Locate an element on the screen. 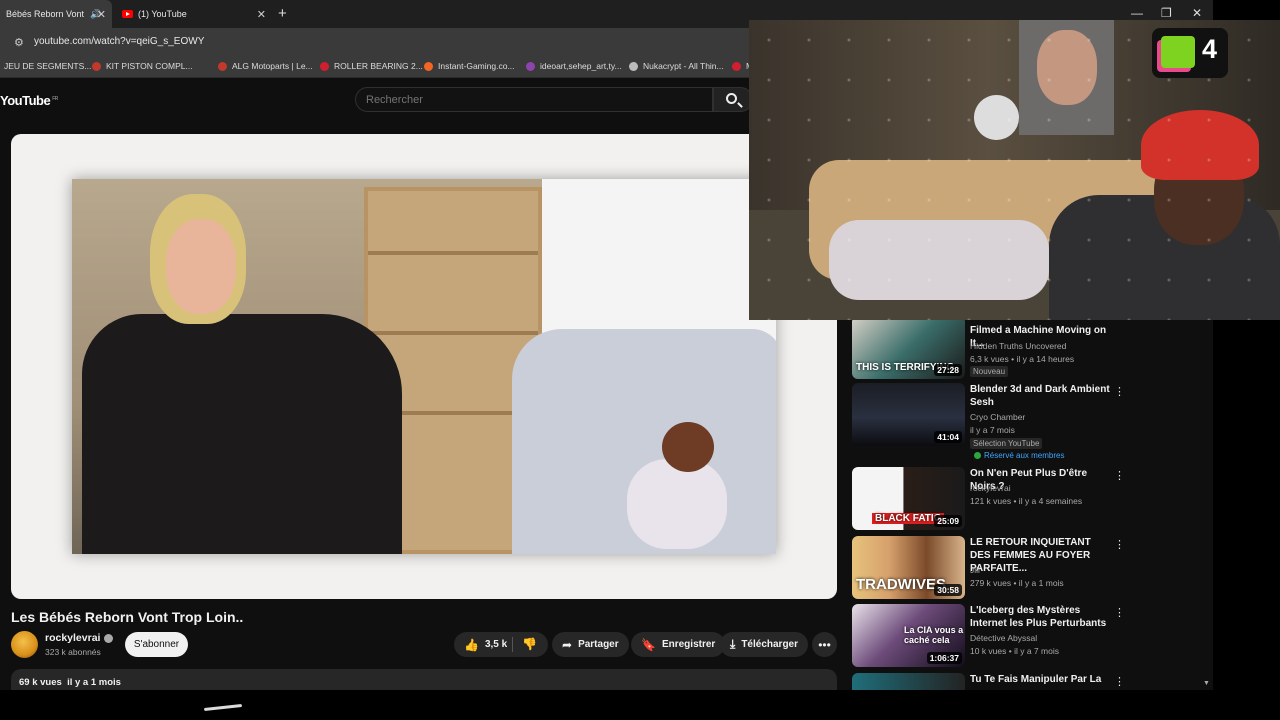 The width and height of the screenshot is (1280, 720). view-count: 69 k vues il y a 1 mois is located at coordinates (70, 682).